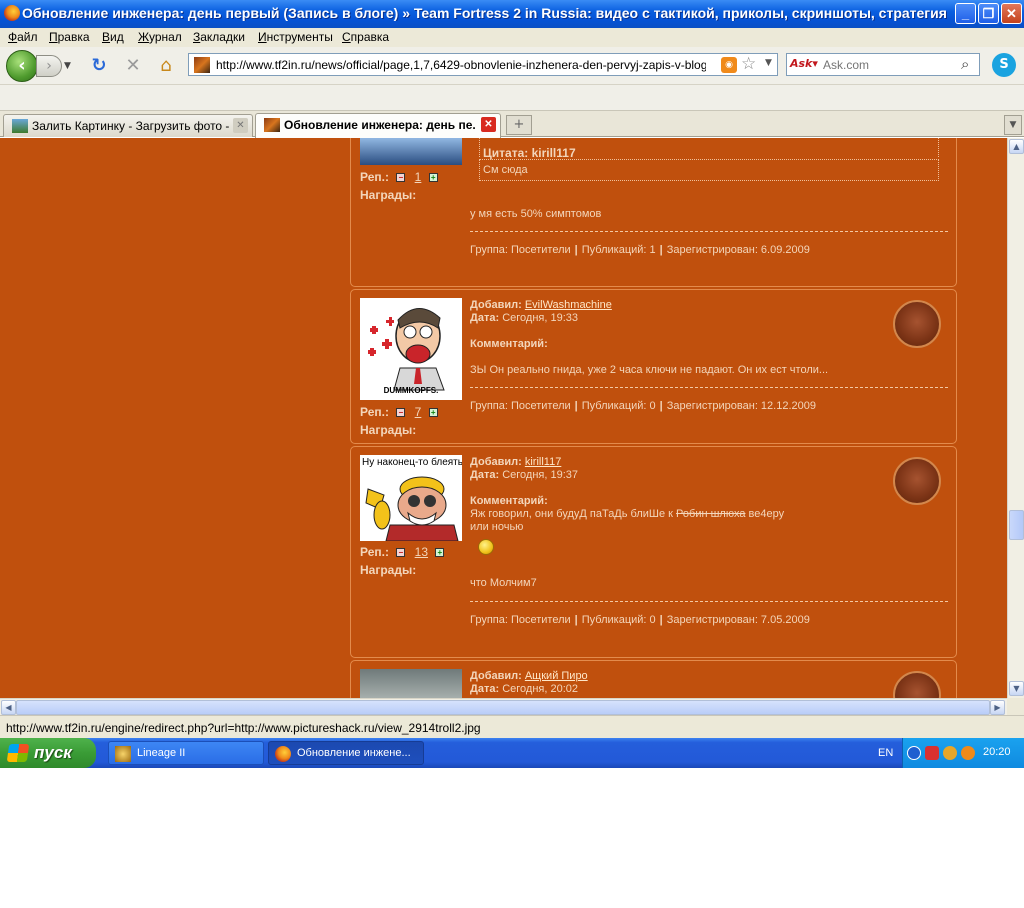 The height and width of the screenshot is (908, 1024). I want to click on firefox-icon, so click(12, 13).